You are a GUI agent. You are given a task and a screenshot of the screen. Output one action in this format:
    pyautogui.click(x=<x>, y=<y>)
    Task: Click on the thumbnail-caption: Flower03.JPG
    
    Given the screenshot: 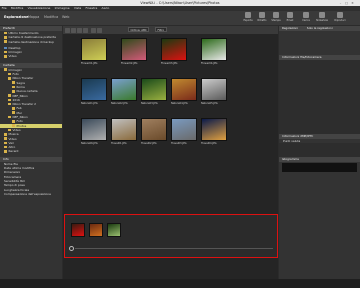 What is the action you would take?
    pyautogui.click(x=169, y=63)
    